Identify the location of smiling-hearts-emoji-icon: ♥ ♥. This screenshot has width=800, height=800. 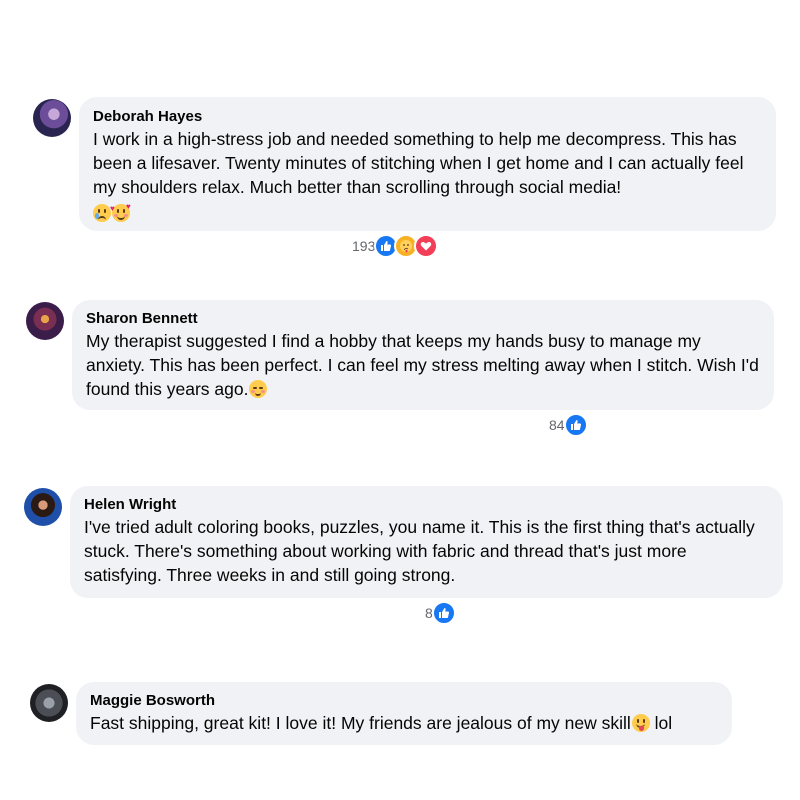
(120, 212).